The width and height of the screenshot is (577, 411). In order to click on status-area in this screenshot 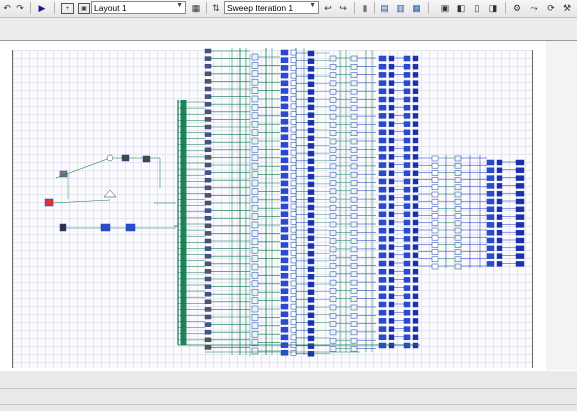, I will do `click(288, 391)`.